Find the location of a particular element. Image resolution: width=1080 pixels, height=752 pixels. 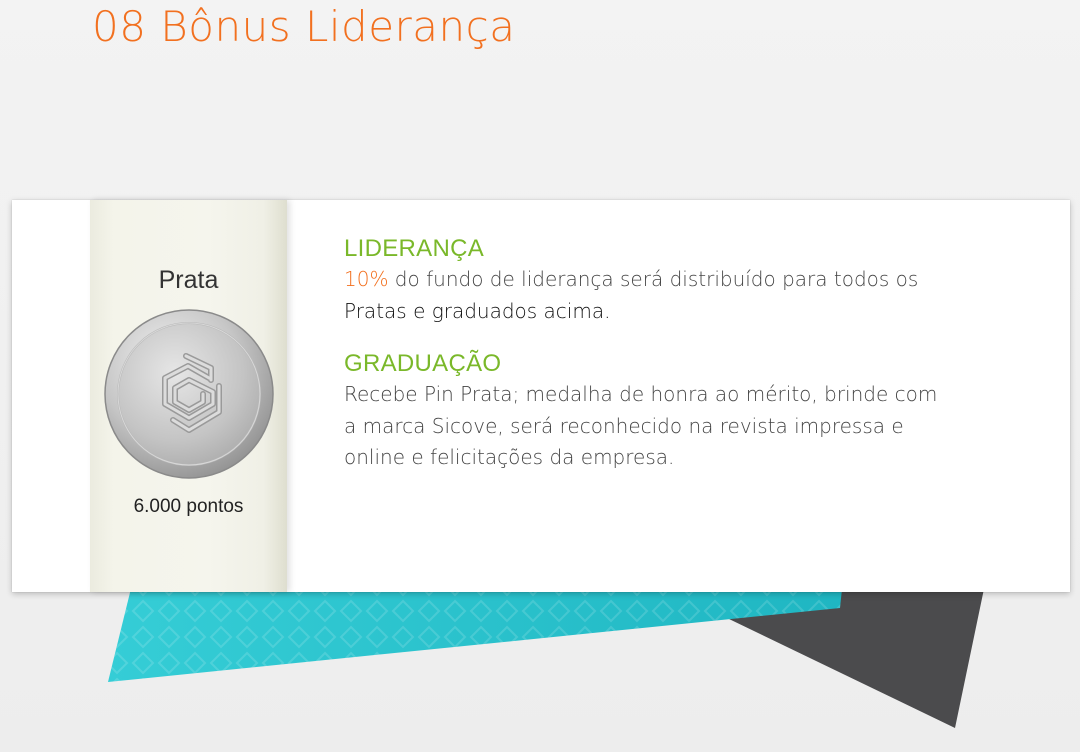

graduacao-text-line3: online e felicitações da empresa. is located at coordinates (509, 457).